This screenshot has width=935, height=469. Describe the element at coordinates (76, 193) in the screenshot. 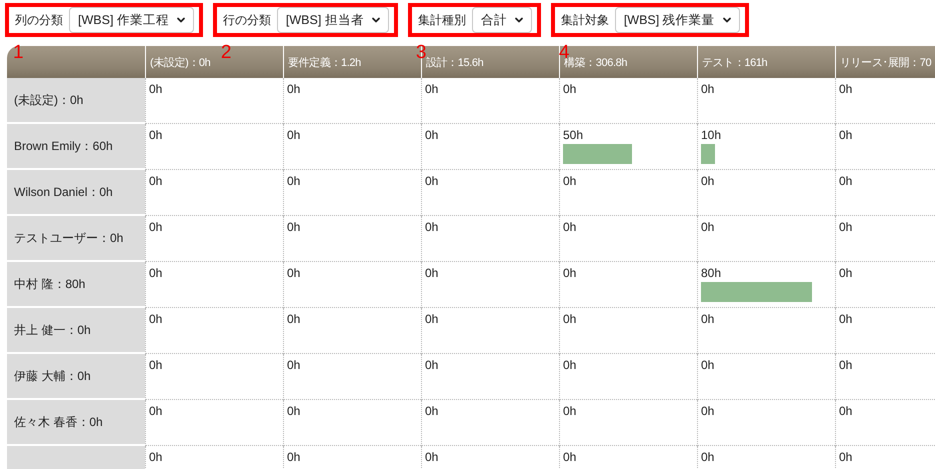

I see `row-header: Wilson Daniel：0h` at that location.